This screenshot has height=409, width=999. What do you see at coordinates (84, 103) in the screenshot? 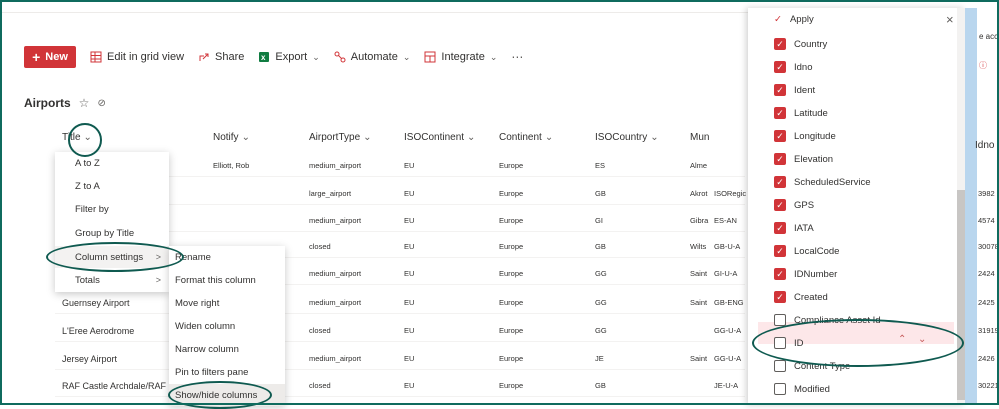
I see `star-icon: ☆` at bounding box center [84, 103].